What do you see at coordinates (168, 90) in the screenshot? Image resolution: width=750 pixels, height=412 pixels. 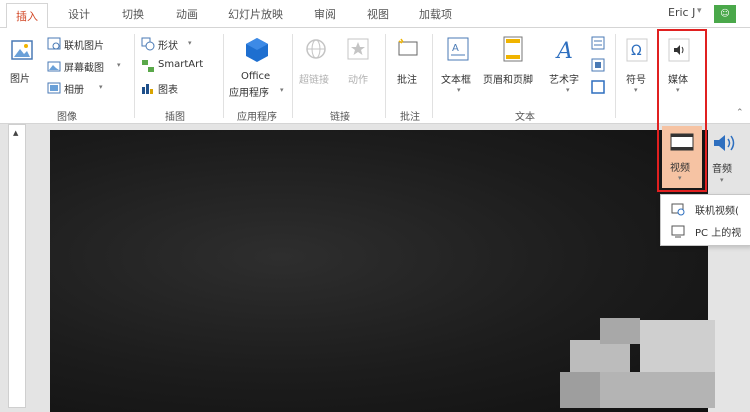 I see `chart-label: 图表` at bounding box center [168, 90].